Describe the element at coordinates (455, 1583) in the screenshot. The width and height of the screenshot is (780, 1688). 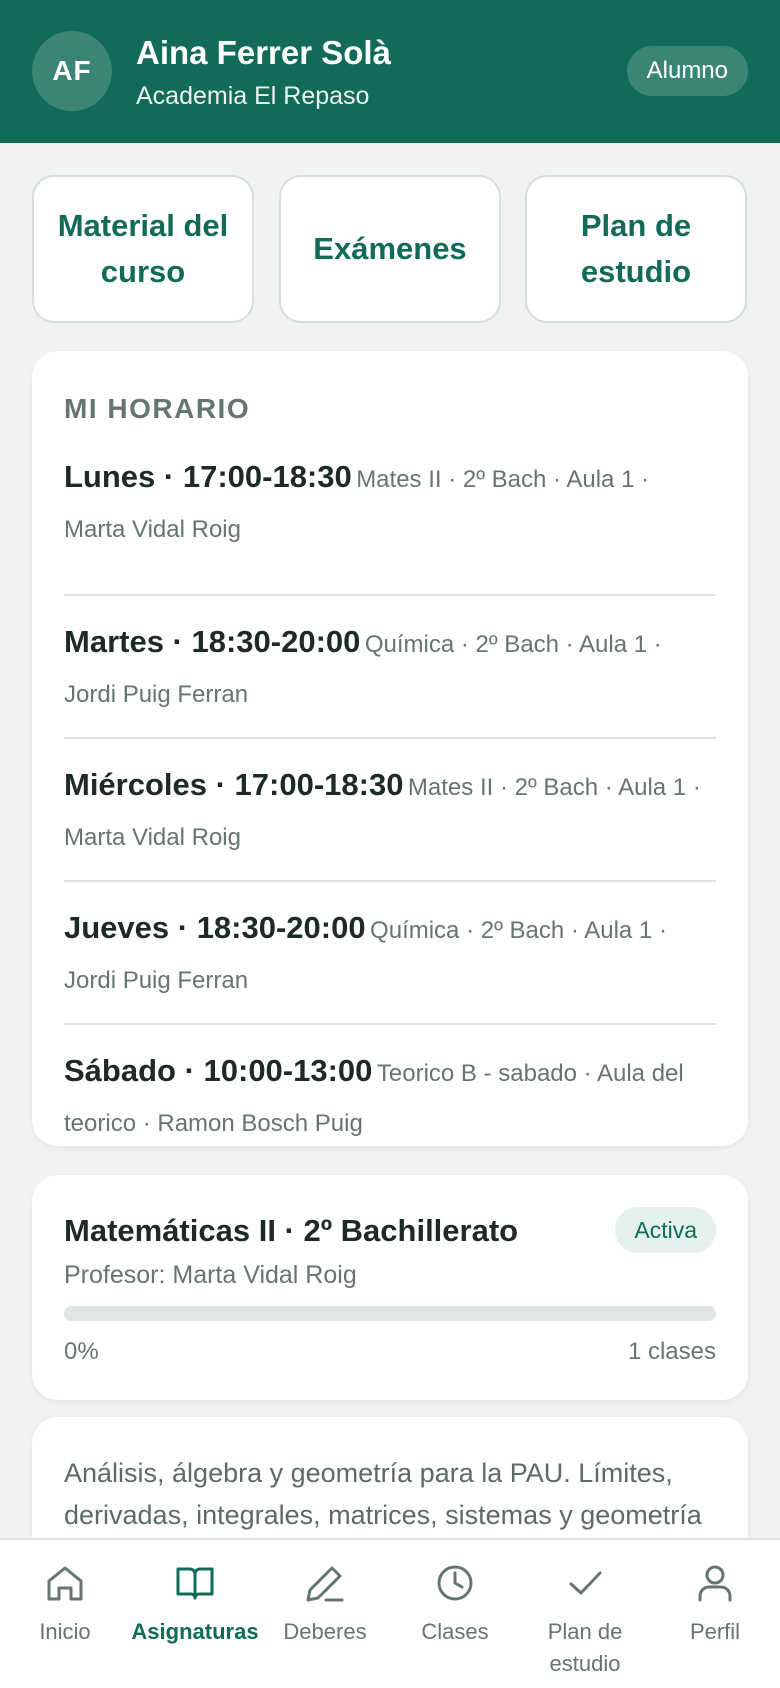
I see `clock-icon` at that location.